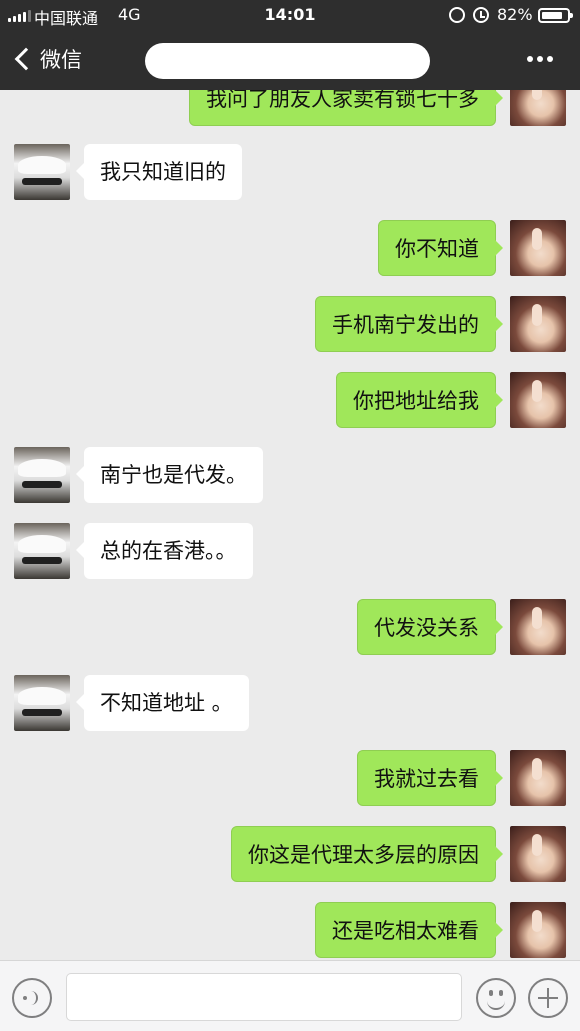 The width and height of the screenshot is (580, 1031). I want to click on sent-message-bubble: 你把地址给我, so click(419, 400).